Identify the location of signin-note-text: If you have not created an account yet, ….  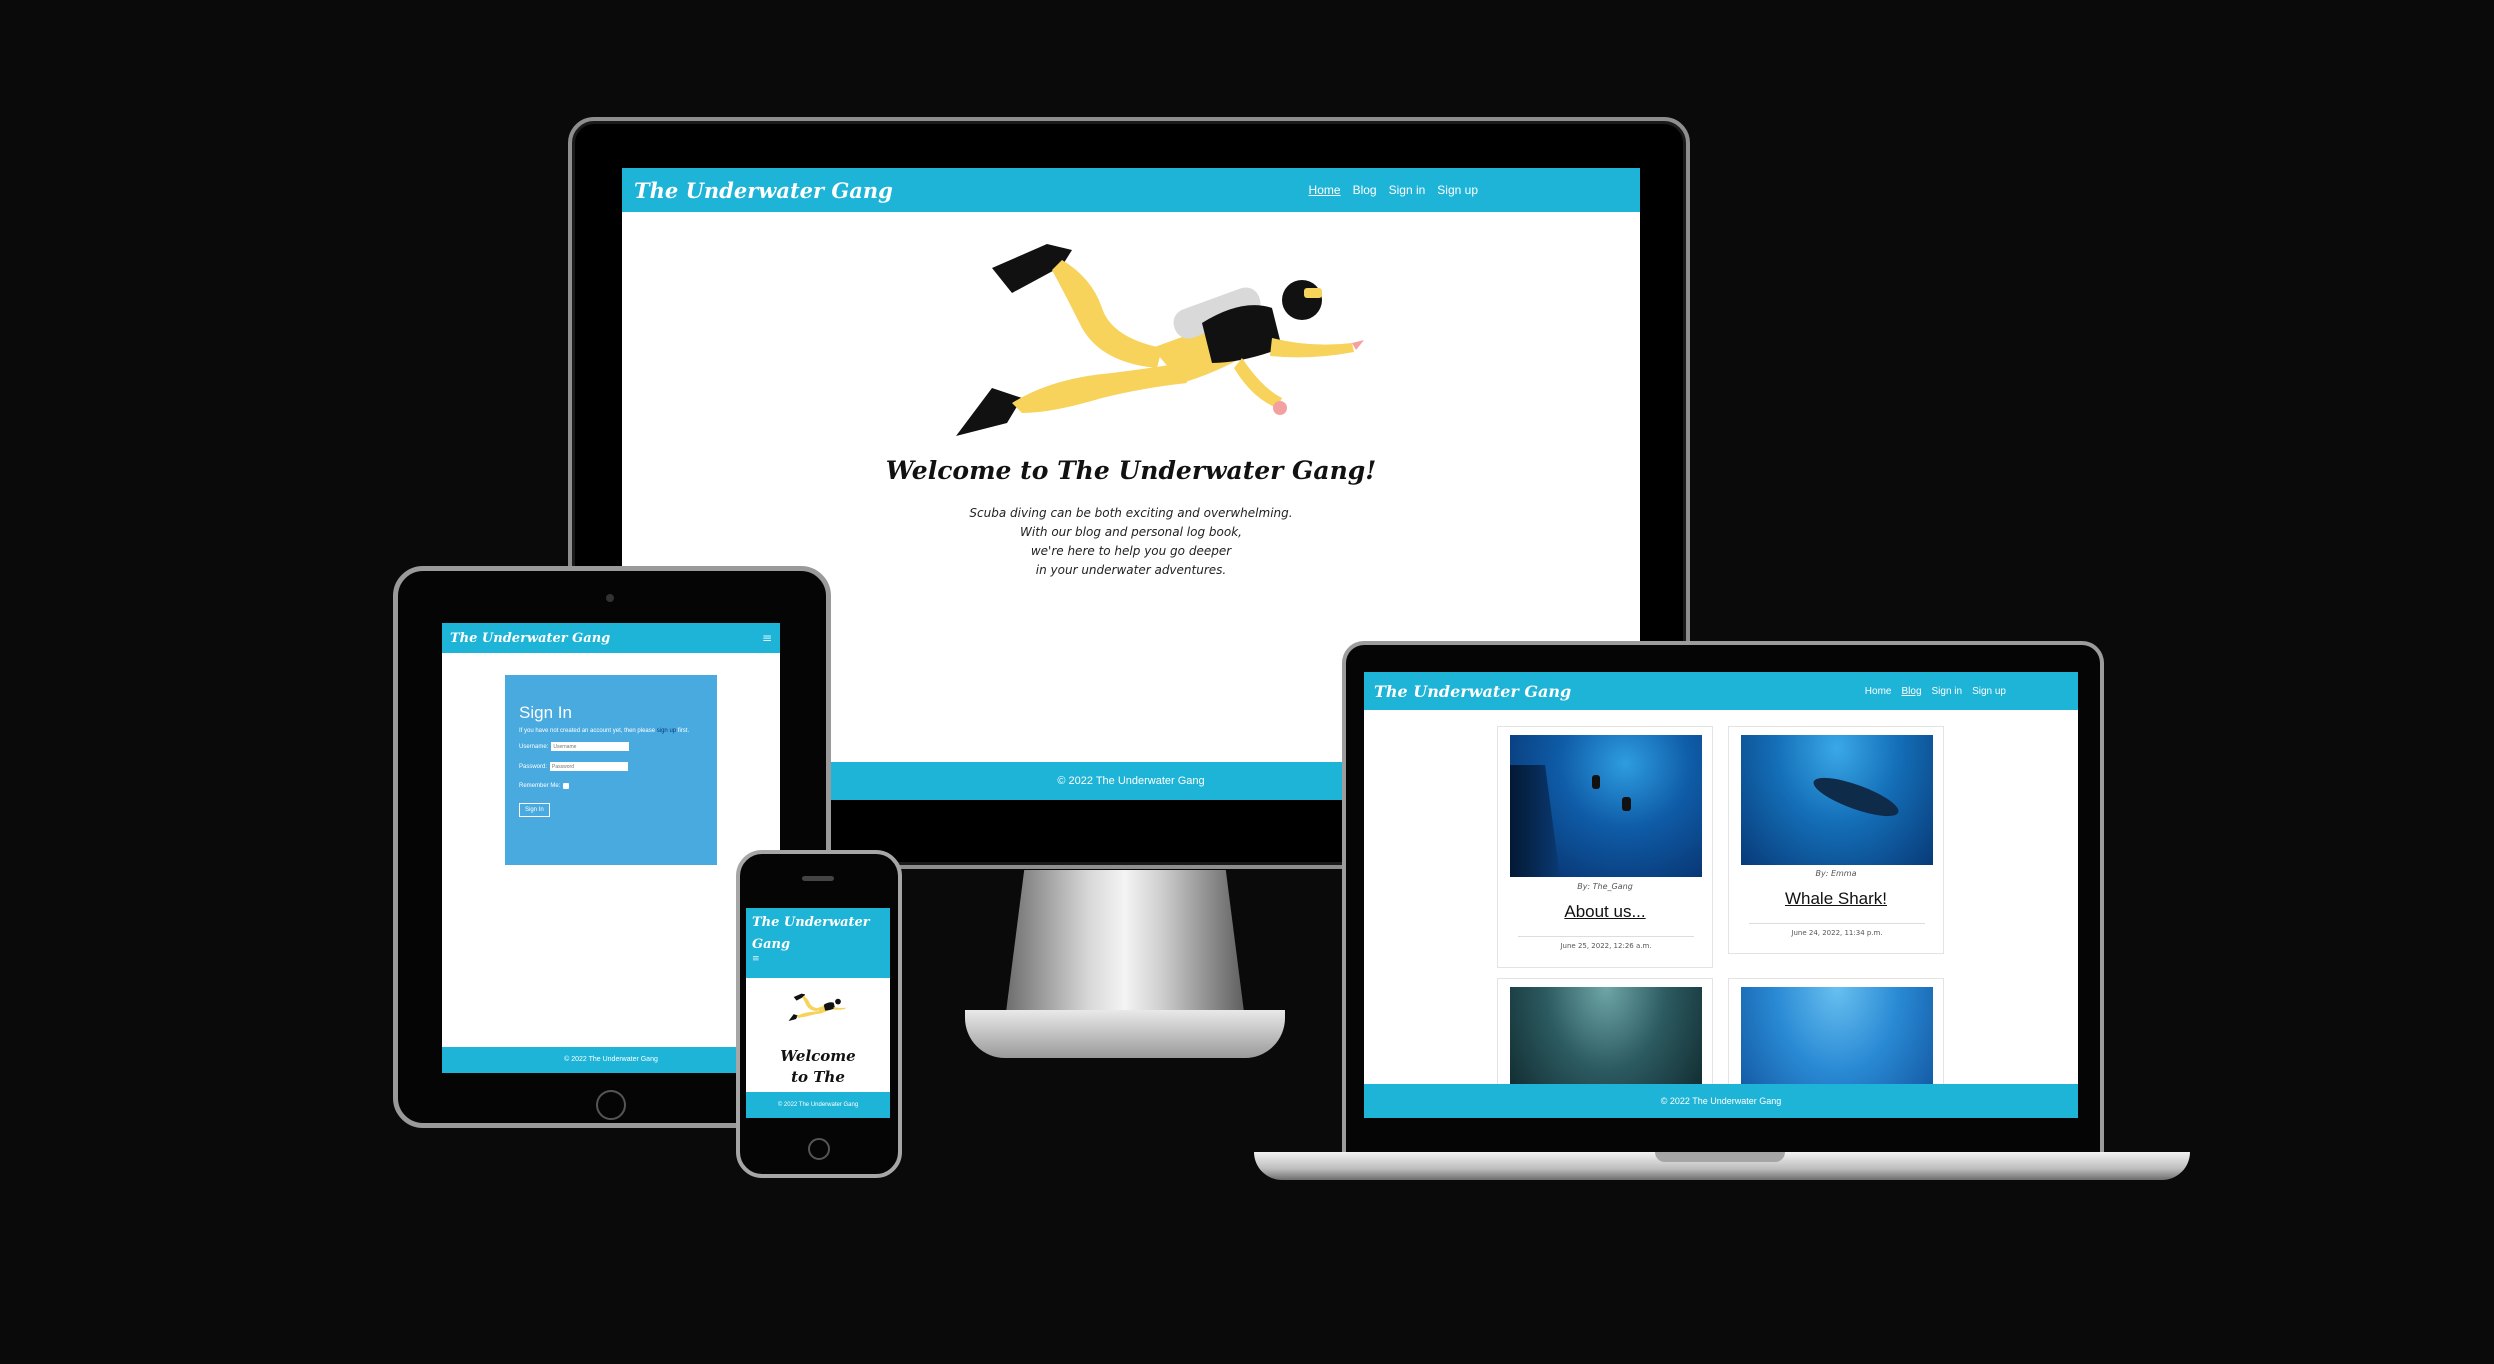
(587, 731).